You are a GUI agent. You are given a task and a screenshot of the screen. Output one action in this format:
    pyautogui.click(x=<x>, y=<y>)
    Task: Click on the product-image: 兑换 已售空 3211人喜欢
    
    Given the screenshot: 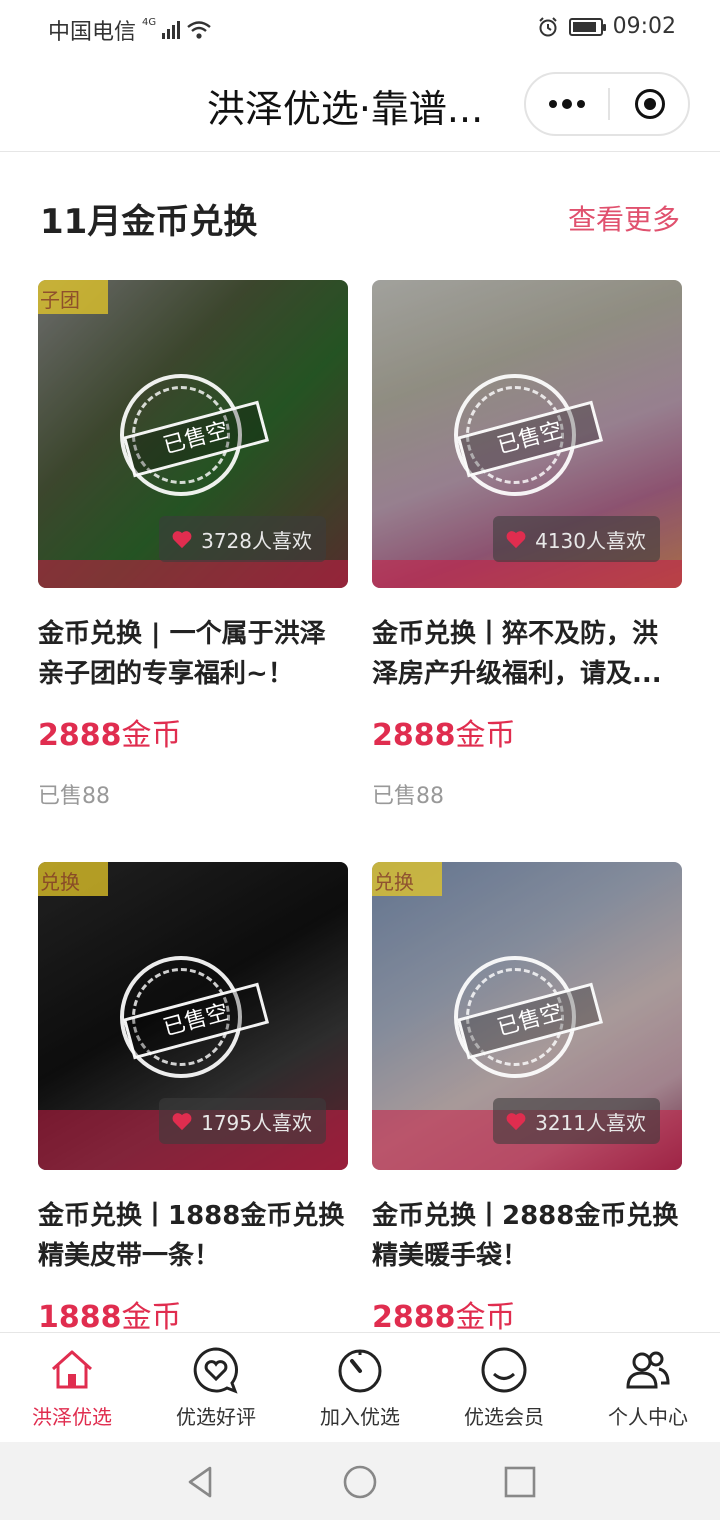 What is the action you would take?
    pyautogui.click(x=527, y=1016)
    